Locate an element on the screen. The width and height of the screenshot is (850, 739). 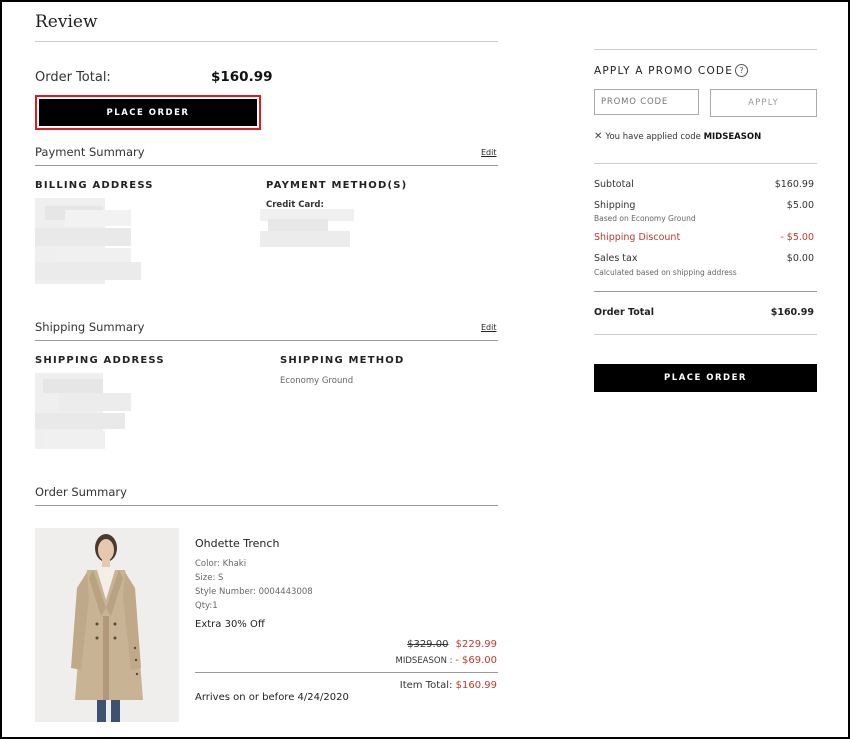
billing-address-redacted is located at coordinates (88, 241).